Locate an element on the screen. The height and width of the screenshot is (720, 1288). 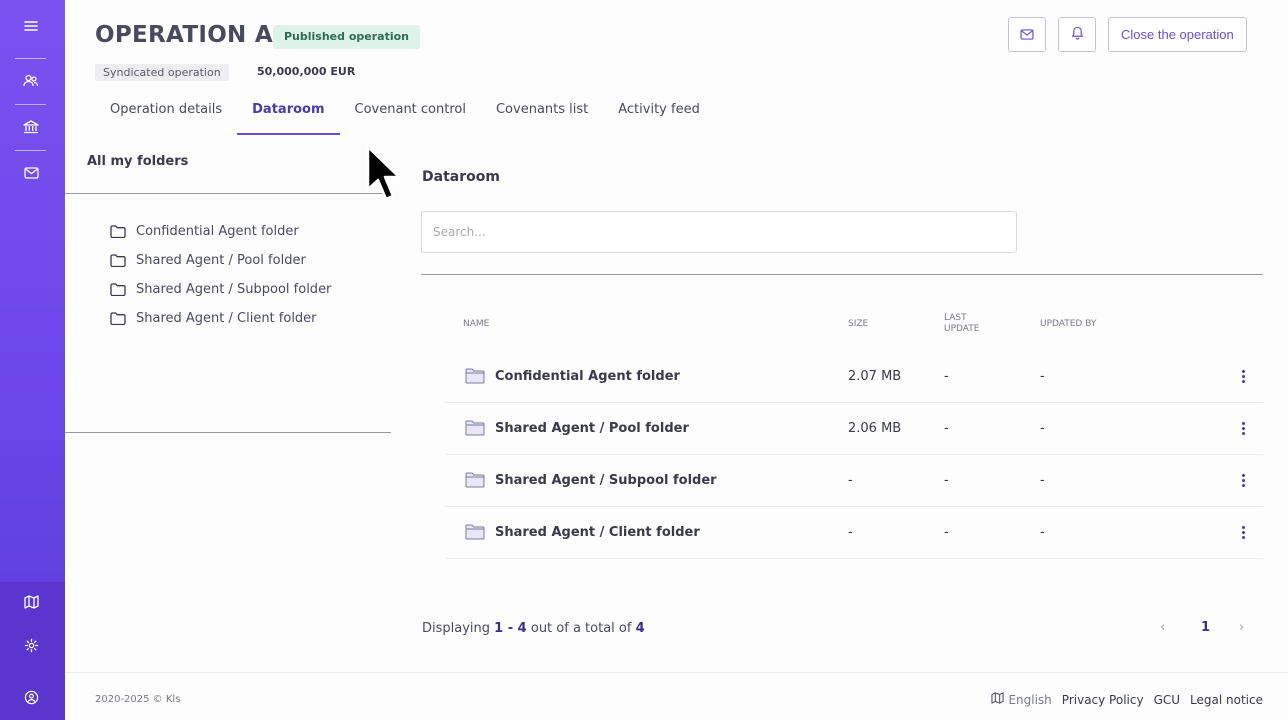
pagination-total: 4 is located at coordinates (640, 628).